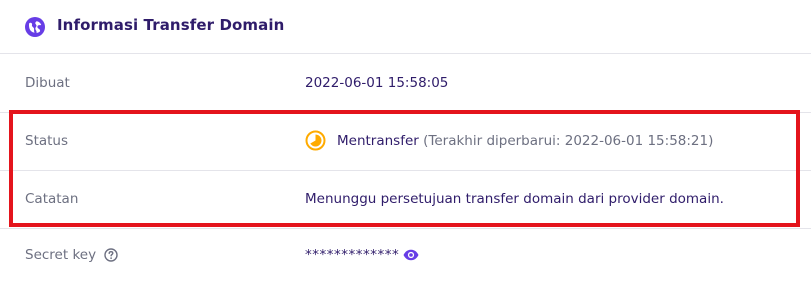 The height and width of the screenshot is (284, 811). I want to click on created-label: Dibuat, so click(47, 83).